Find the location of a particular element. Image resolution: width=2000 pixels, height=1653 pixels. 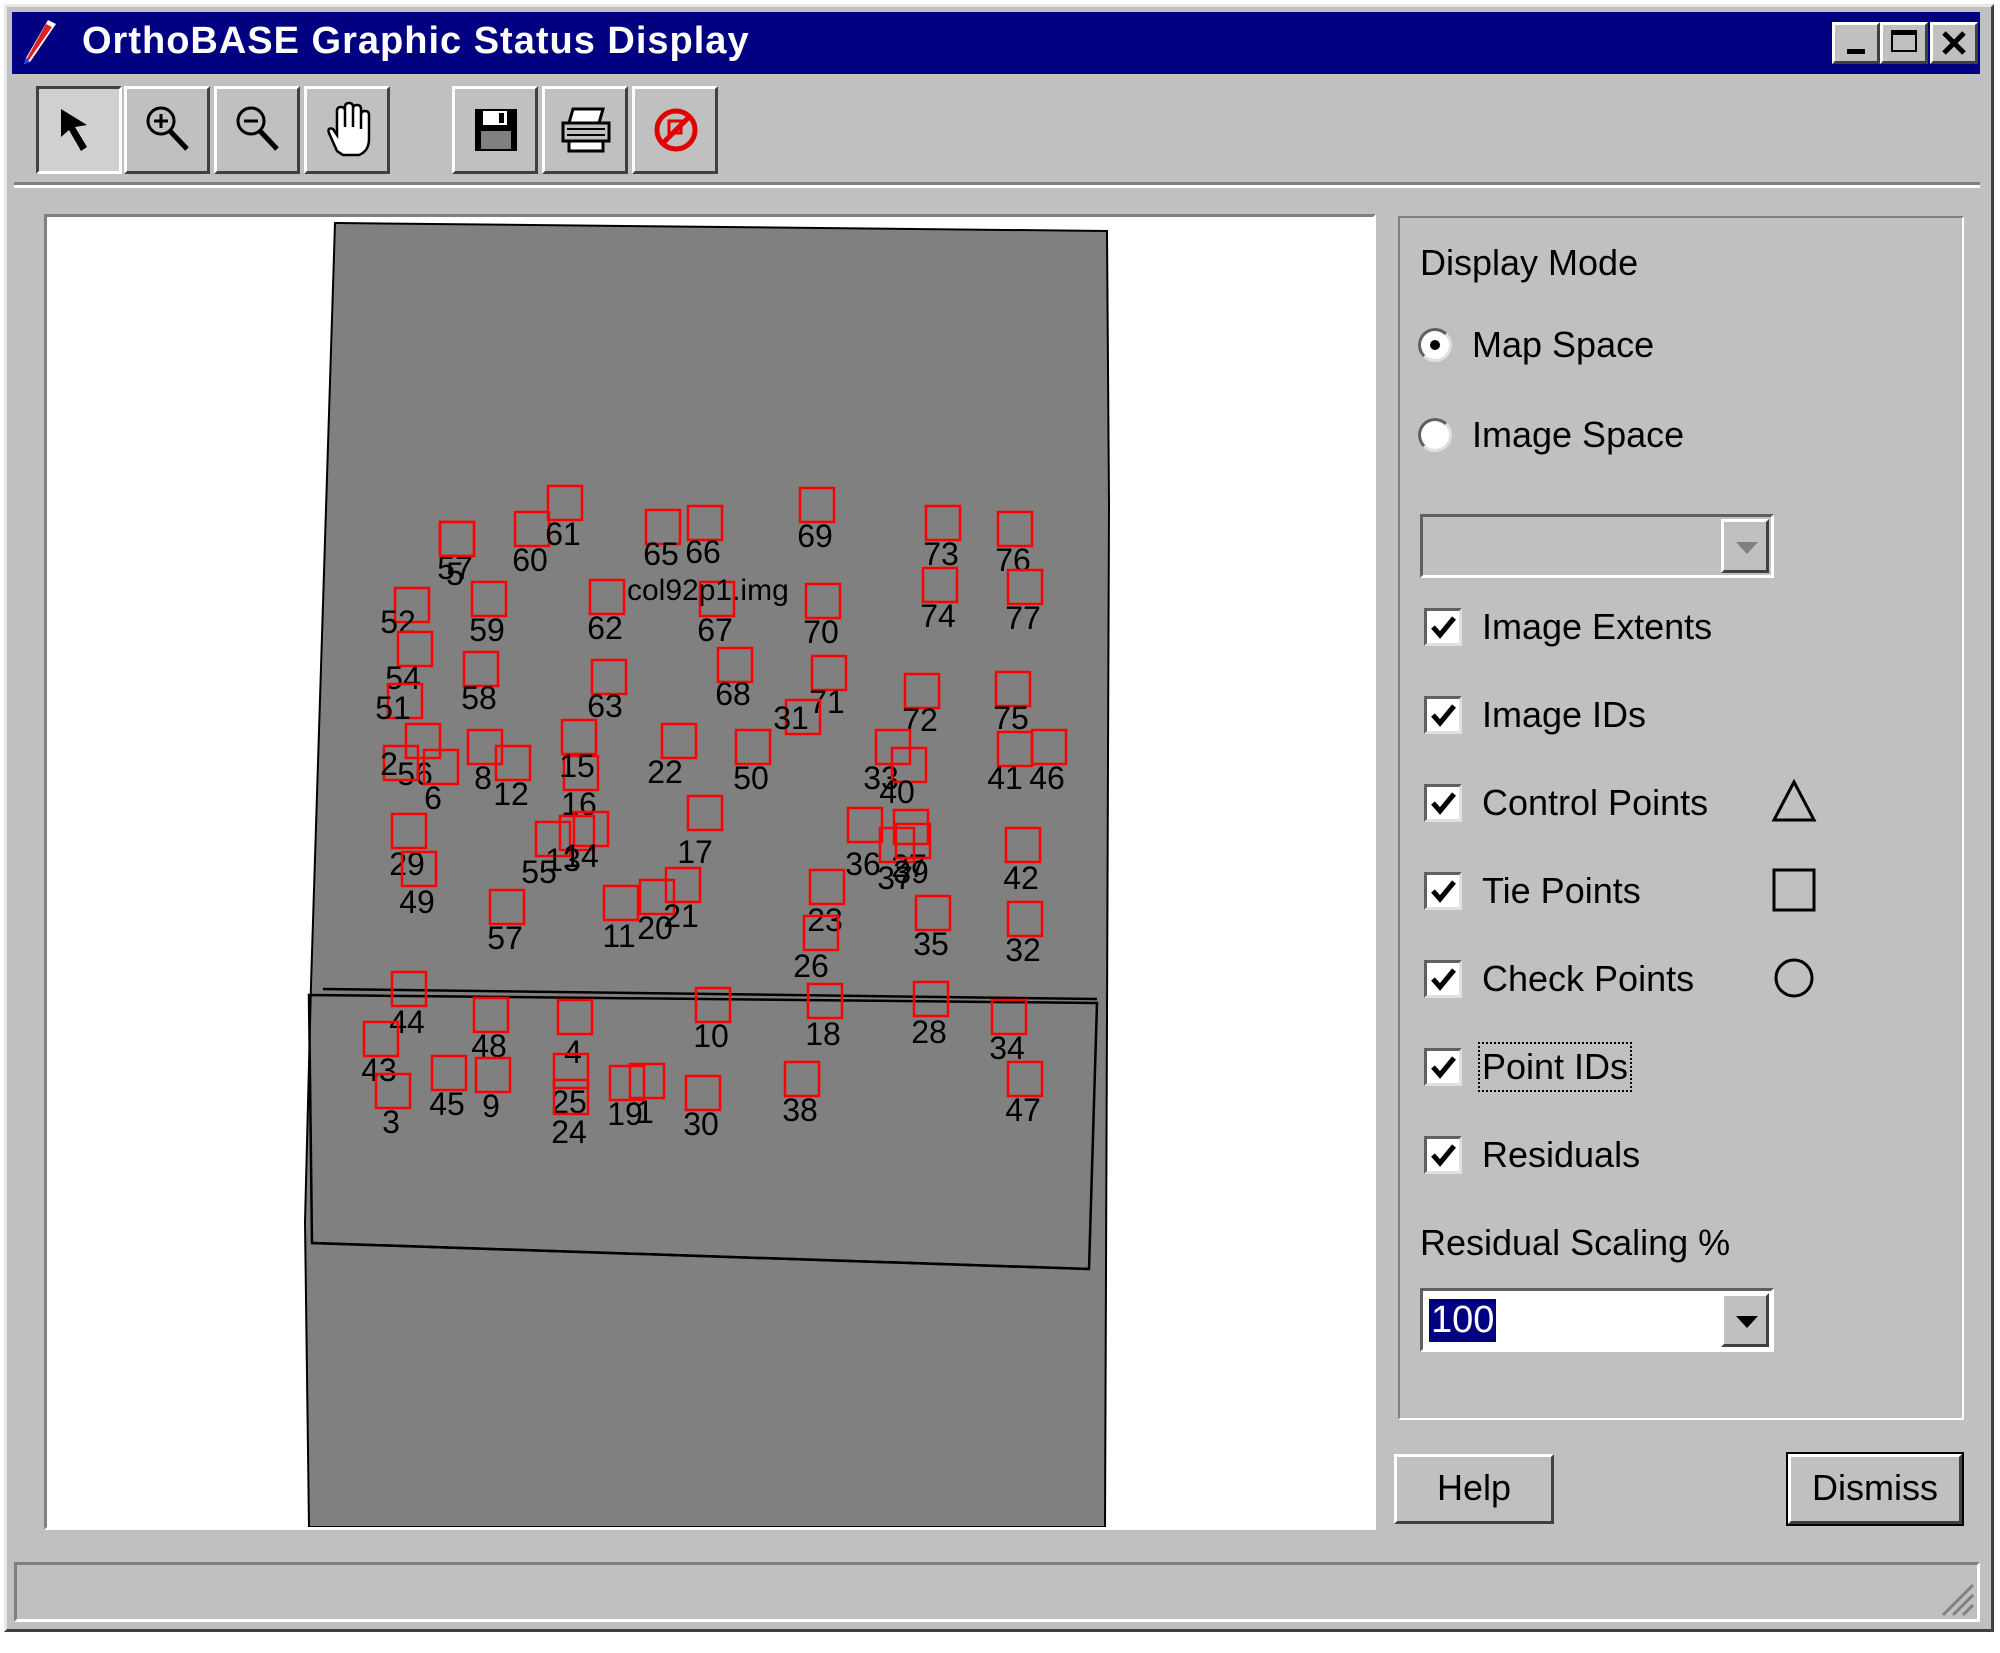

image-space-radio is located at coordinates (1435, 435).